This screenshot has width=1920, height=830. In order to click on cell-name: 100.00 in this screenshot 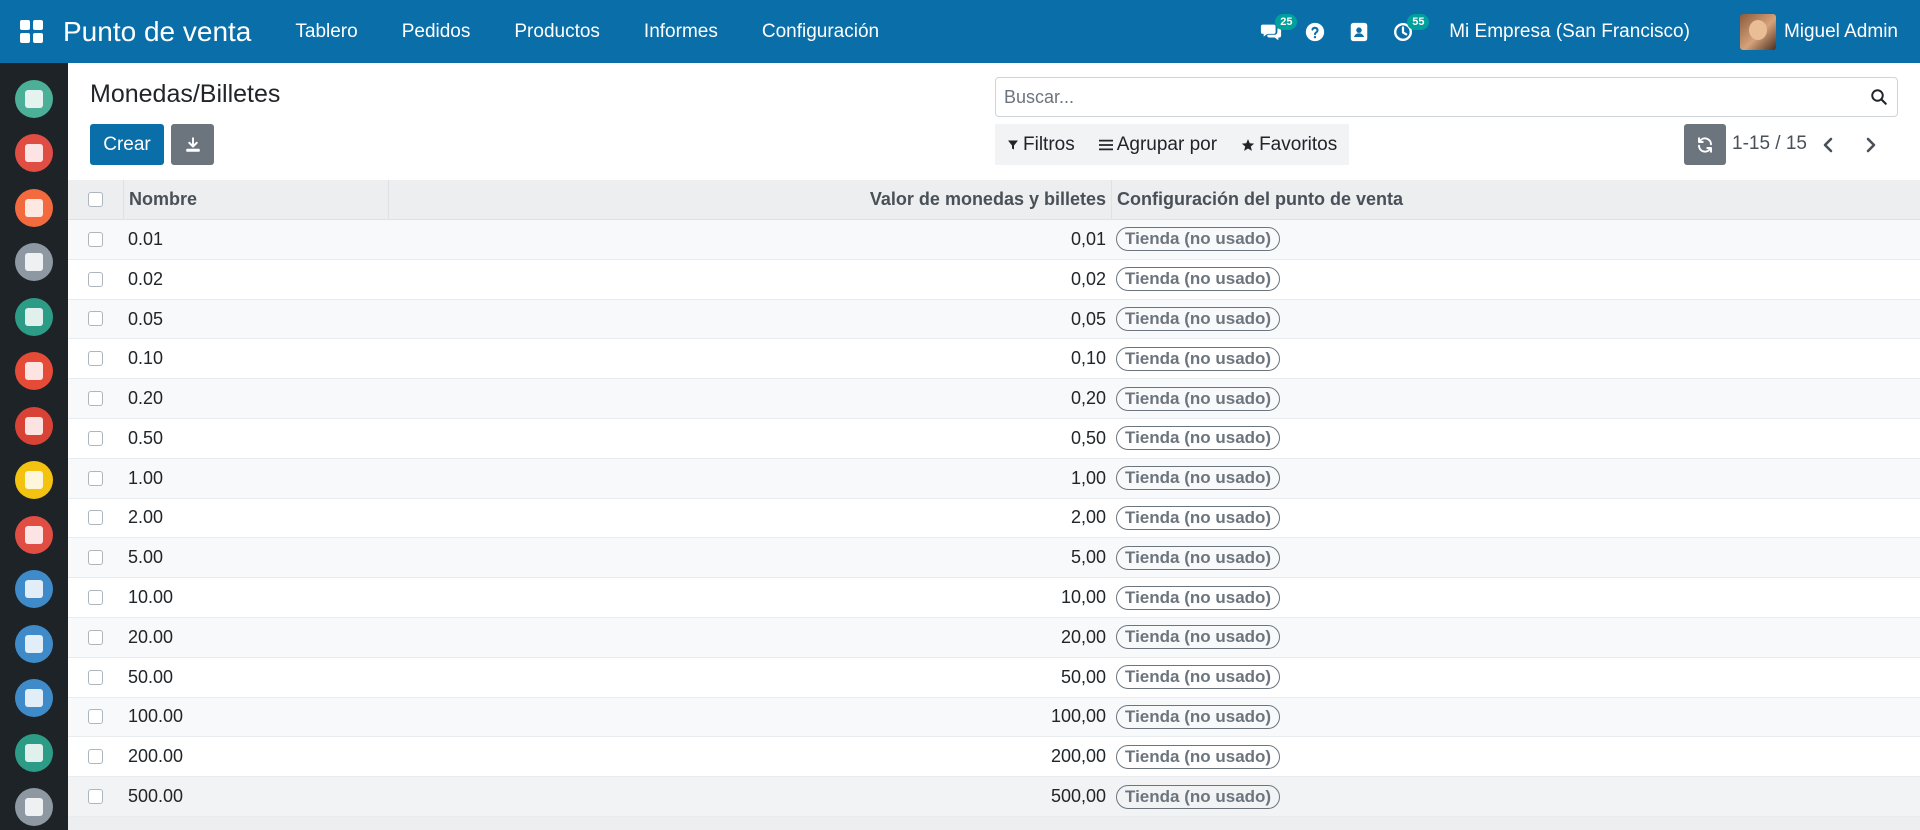, I will do `click(255, 716)`.